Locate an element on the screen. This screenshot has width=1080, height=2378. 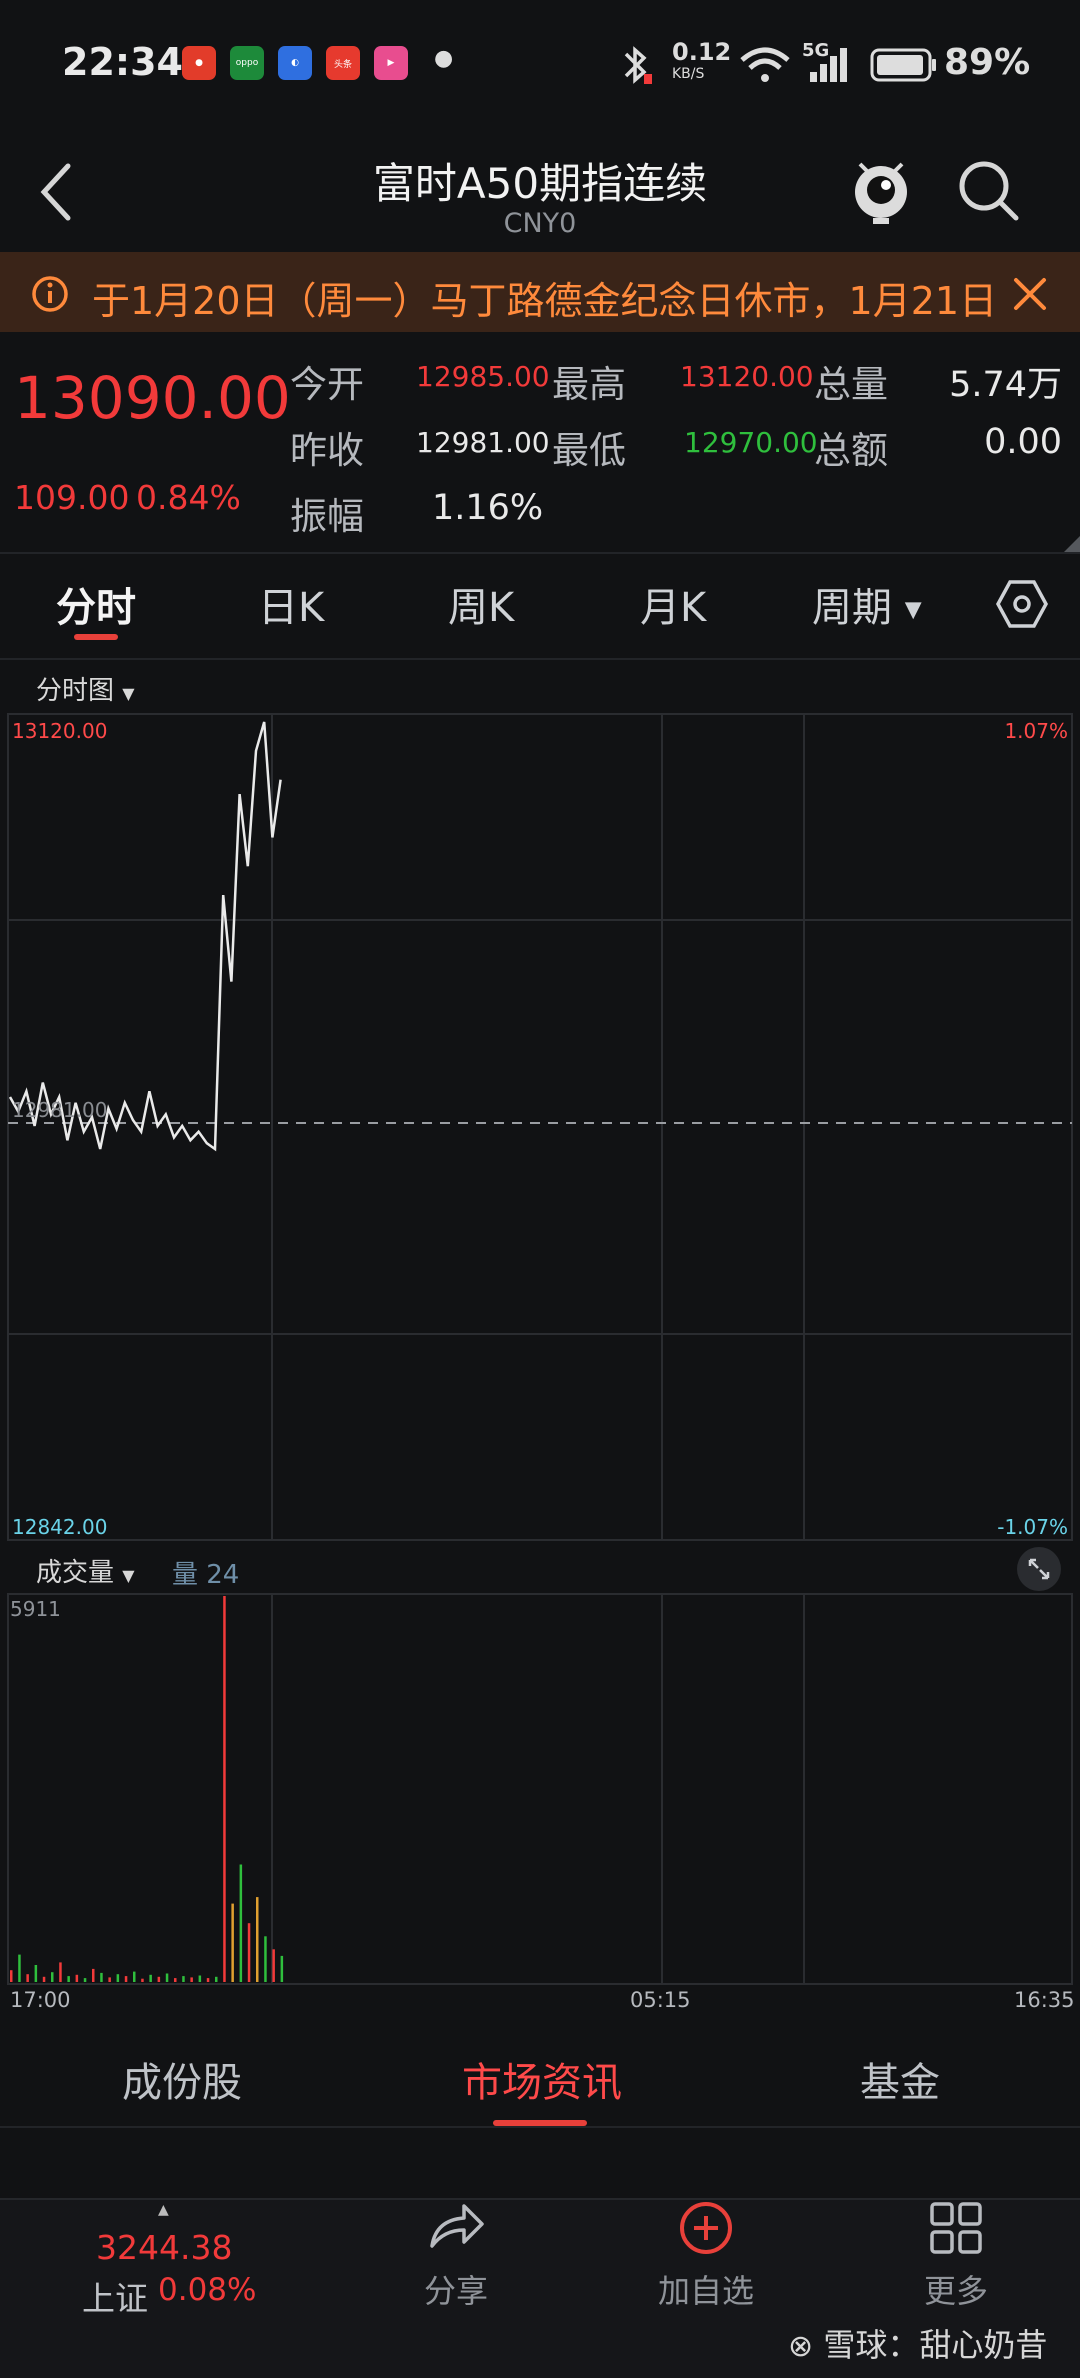
amplitude-value: 1.16% is located at coordinates (488, 508).